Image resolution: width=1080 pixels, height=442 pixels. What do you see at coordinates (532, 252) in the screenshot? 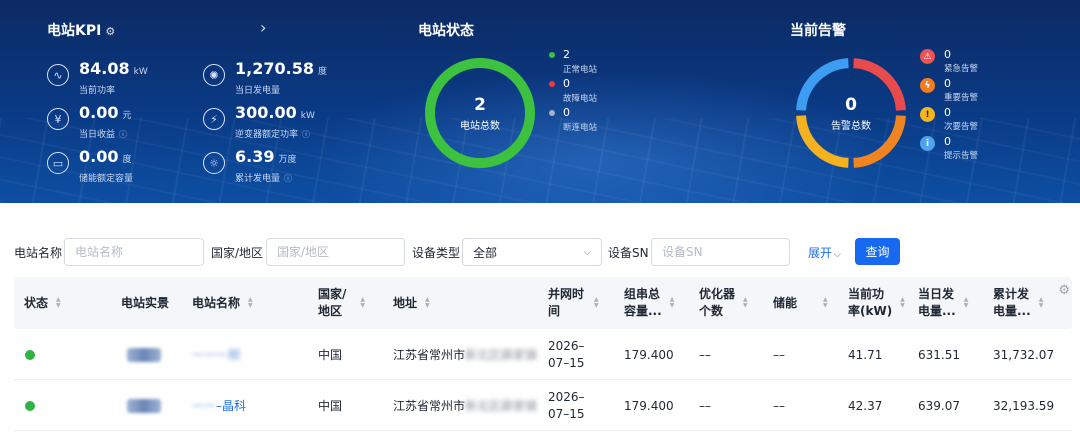
I see `device-type-select: 全部 ⌵` at bounding box center [532, 252].